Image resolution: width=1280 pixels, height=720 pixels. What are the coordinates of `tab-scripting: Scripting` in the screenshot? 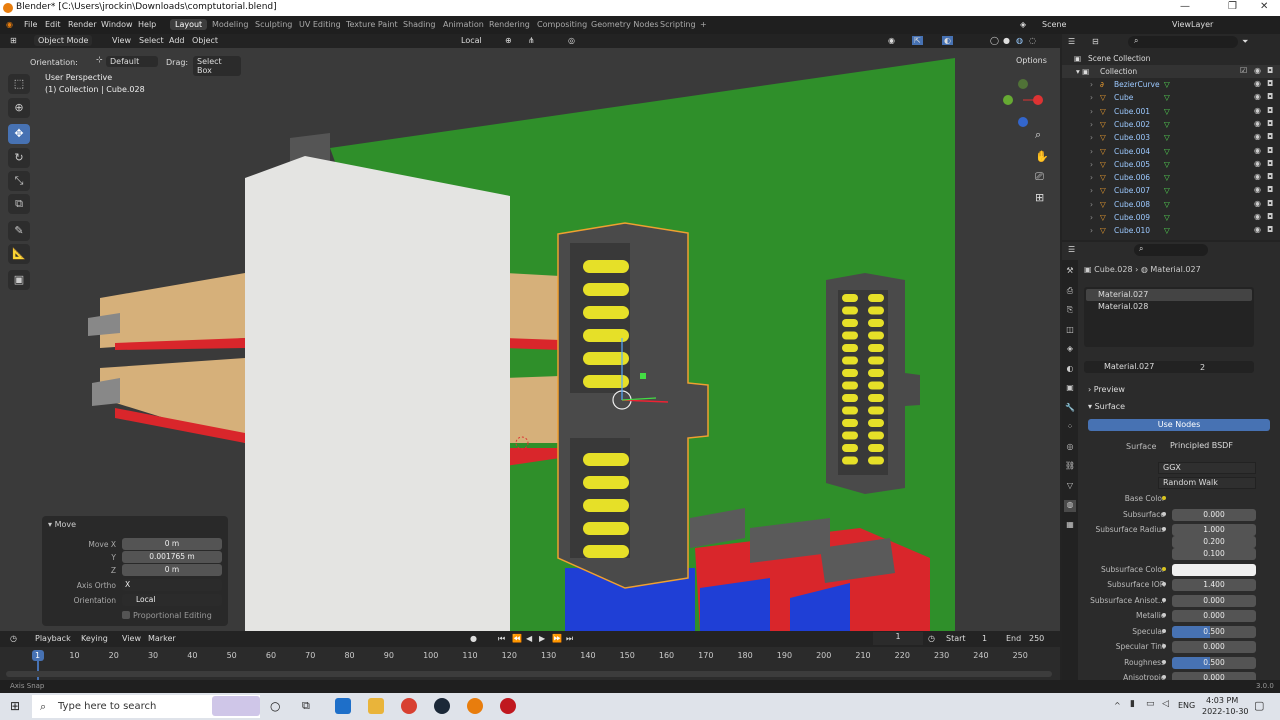 It's located at (678, 24).